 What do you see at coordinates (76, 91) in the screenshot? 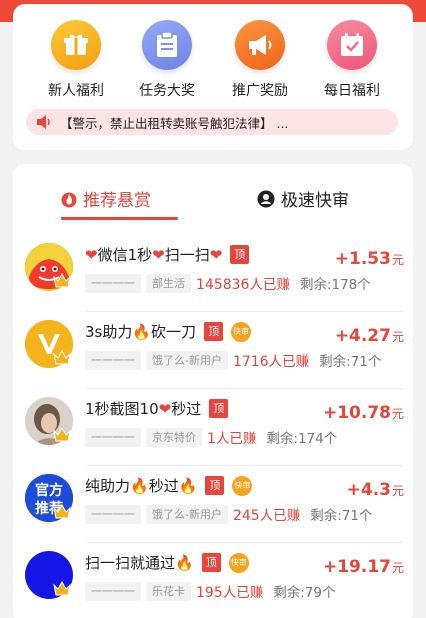
I see `entry-label: 新人福利` at bounding box center [76, 91].